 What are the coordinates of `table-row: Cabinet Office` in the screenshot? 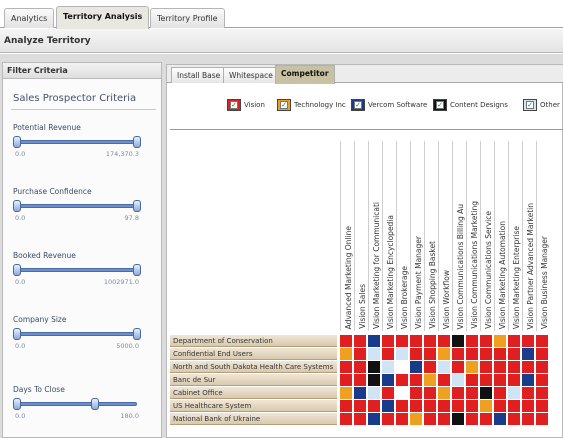 It's located at (366, 393).